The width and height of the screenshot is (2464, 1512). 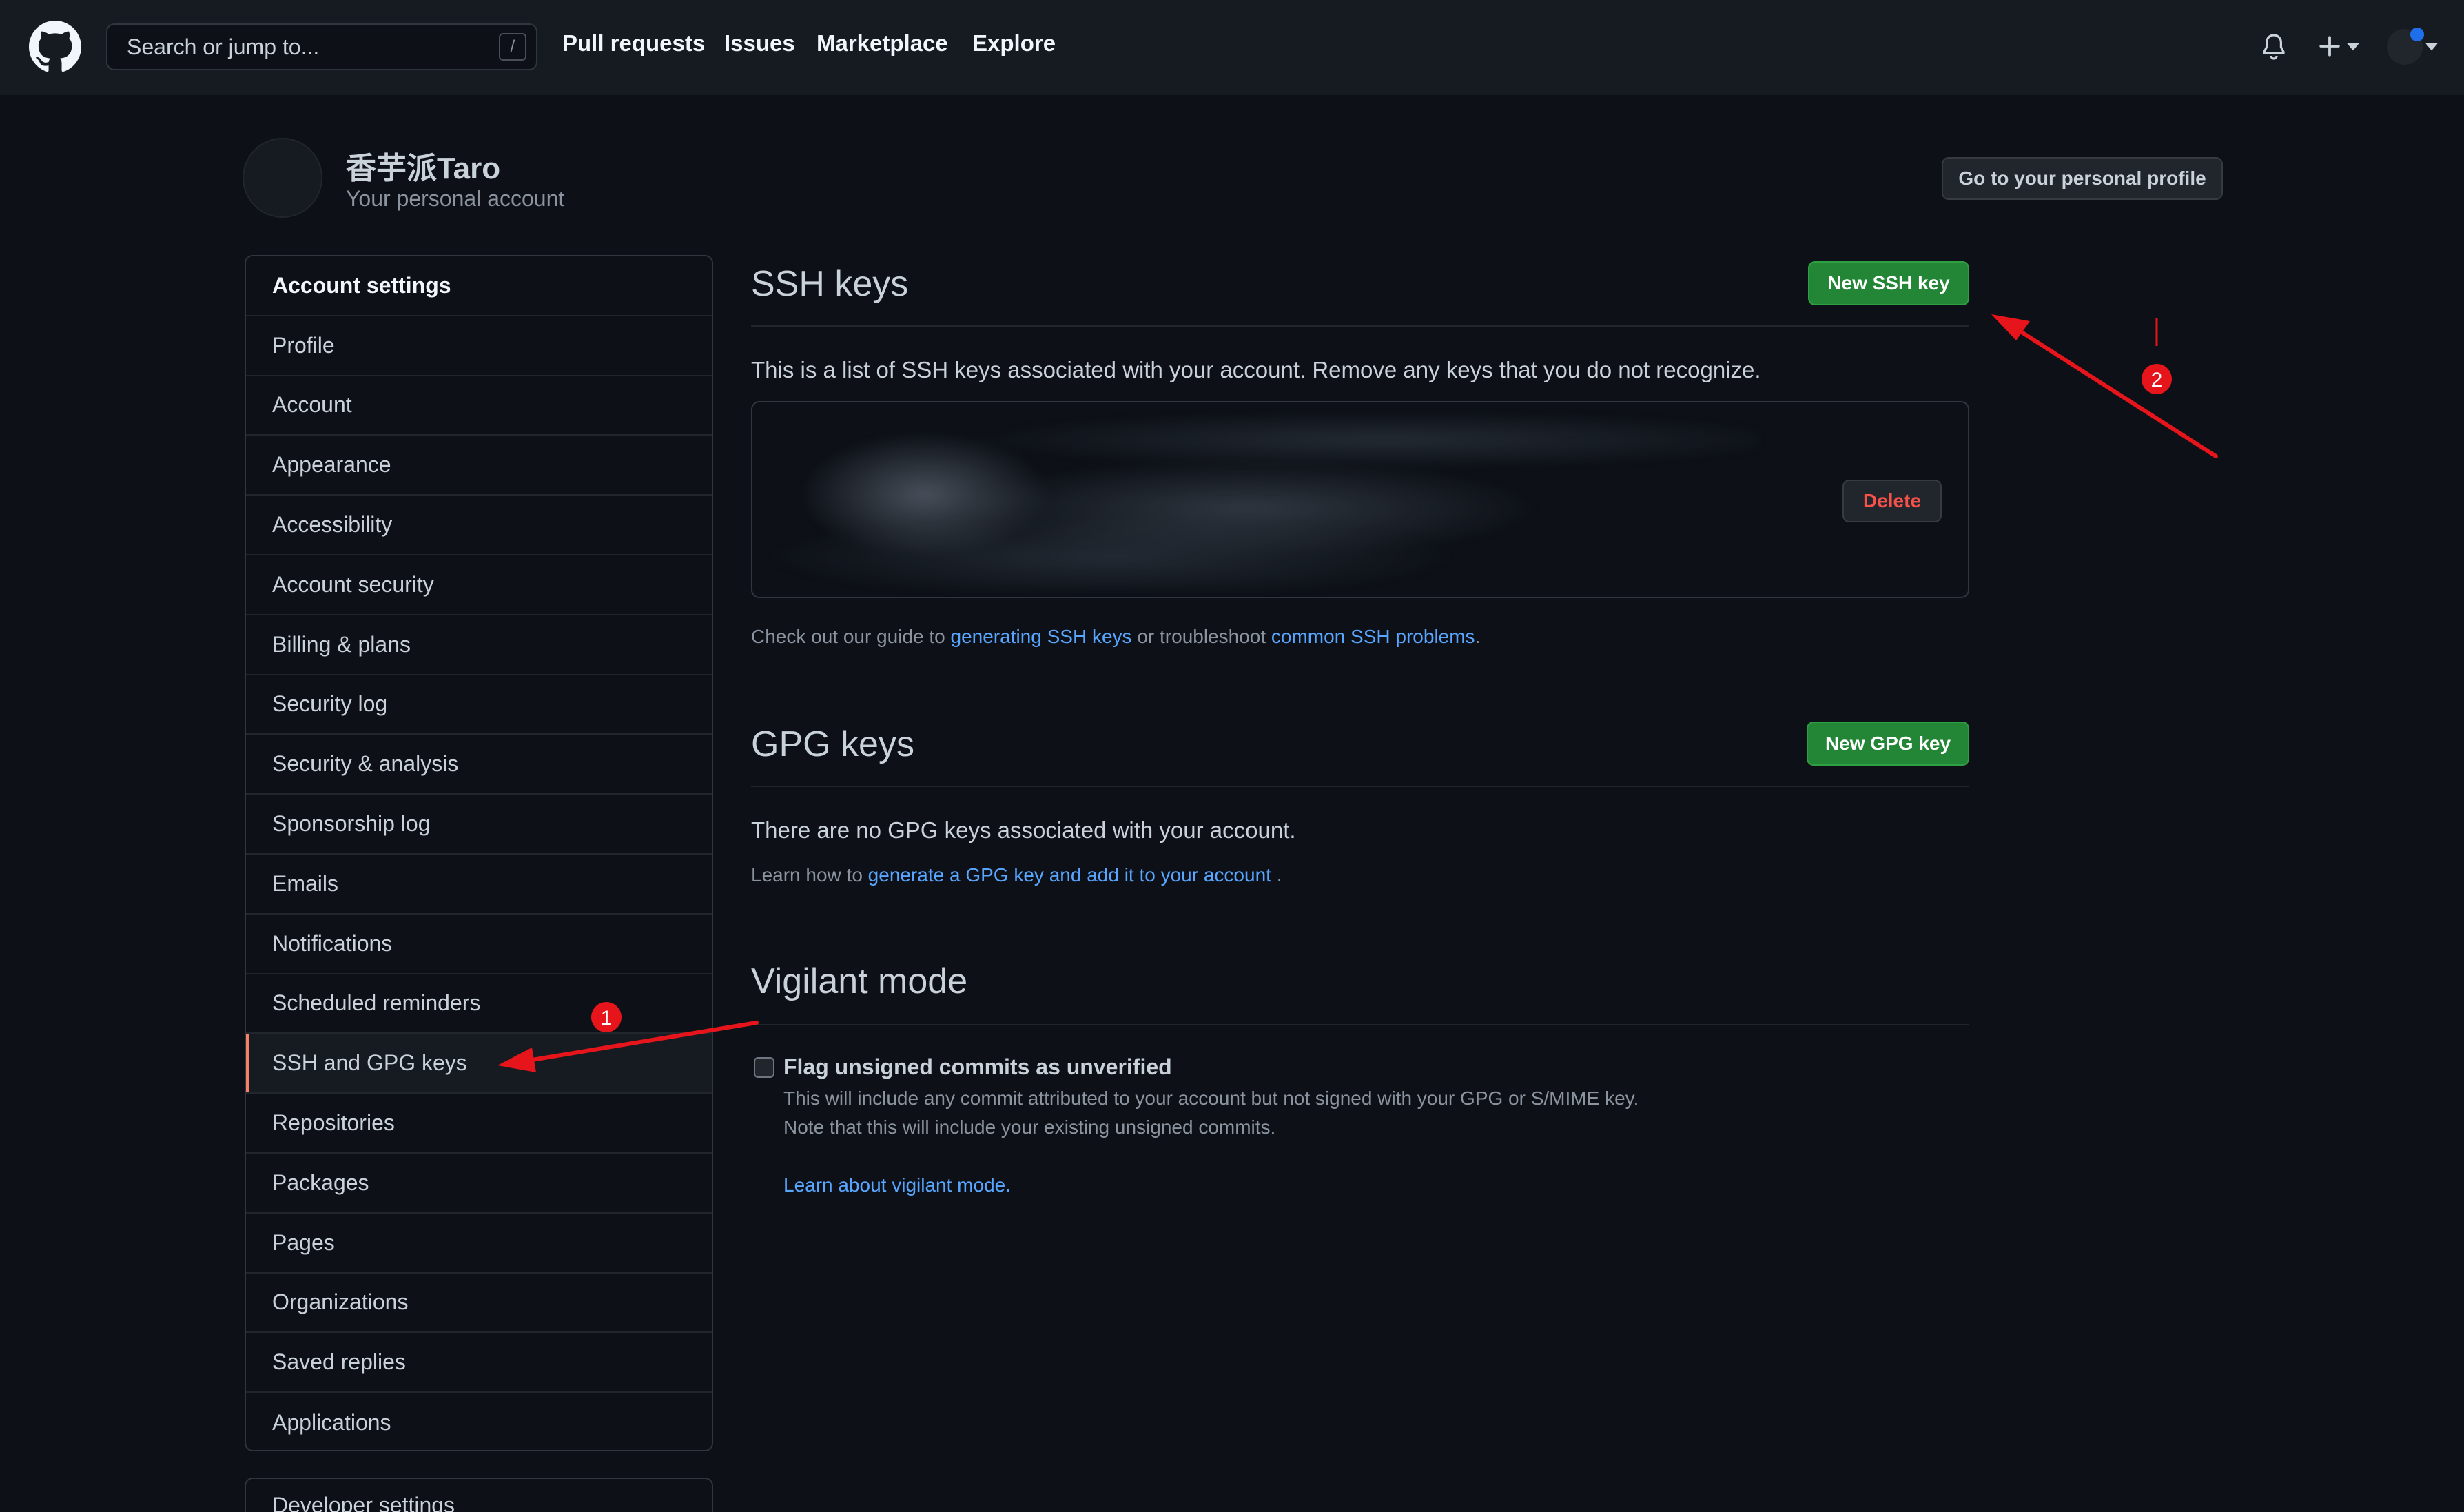 I want to click on account-type: Your personal account, so click(x=455, y=198).